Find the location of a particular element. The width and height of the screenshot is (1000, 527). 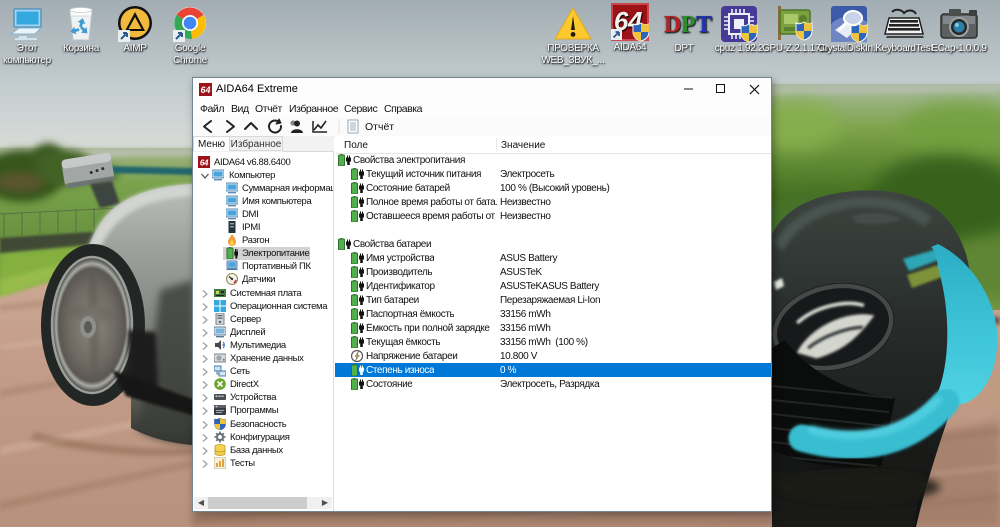

svg-text: P is located at coordinates (688, 25).